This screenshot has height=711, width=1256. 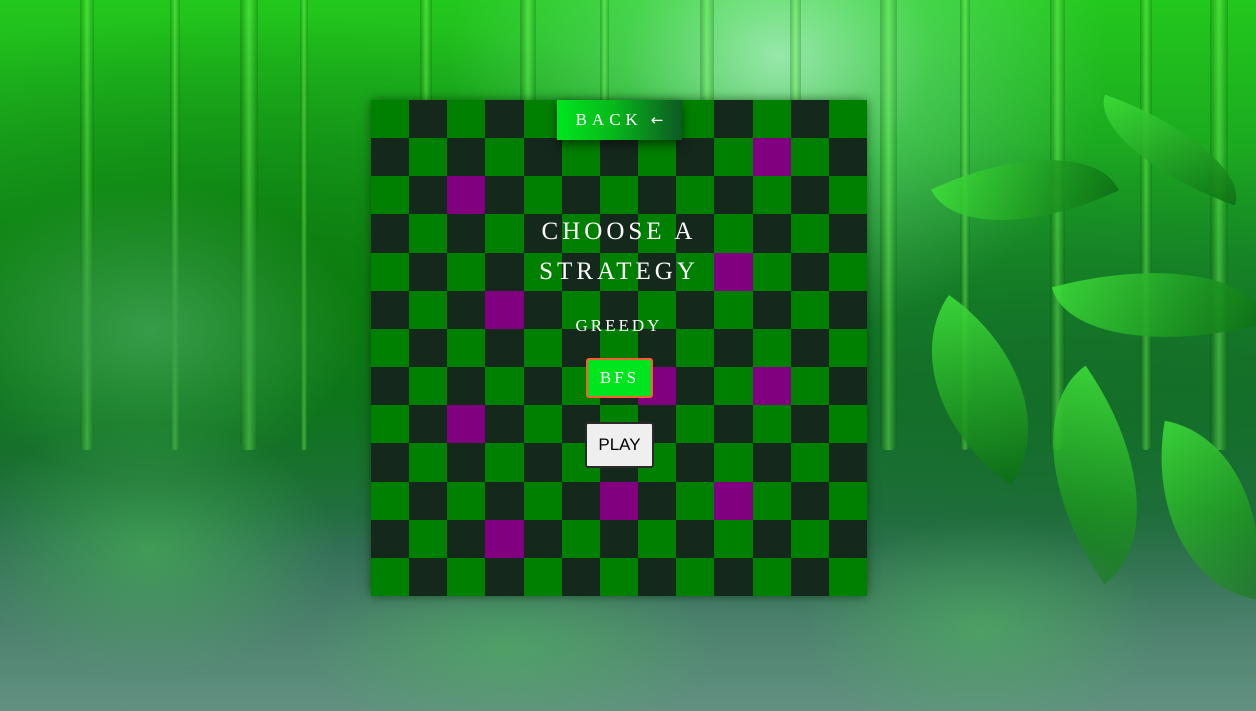 What do you see at coordinates (619, 445) in the screenshot?
I see `play-button: PLAY` at bounding box center [619, 445].